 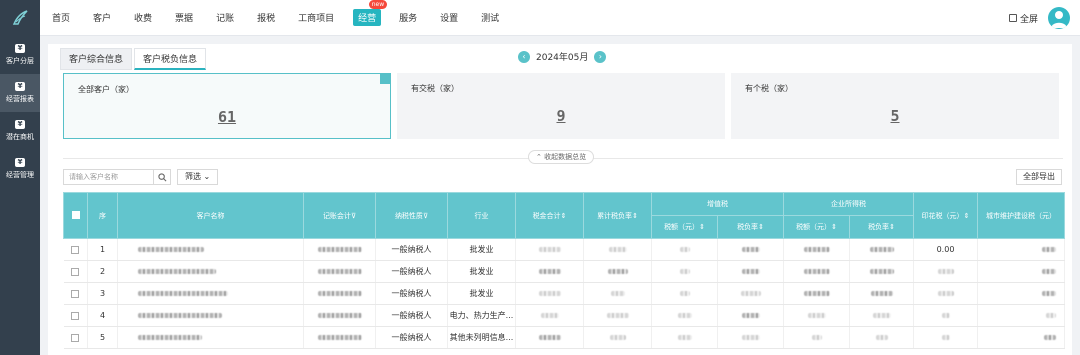 I want to click on card-tax-paying: 有交税（家） 9, so click(x=561, y=106).